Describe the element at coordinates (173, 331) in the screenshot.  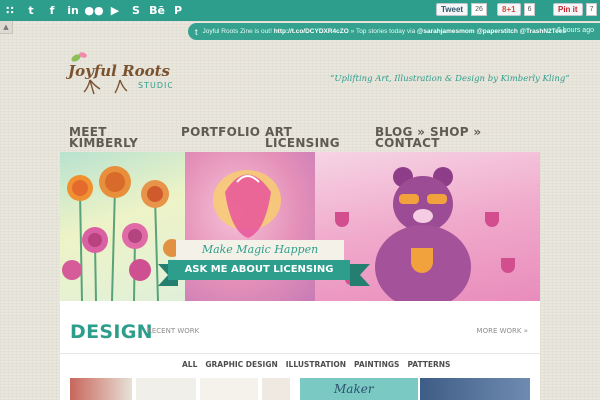
I see `section-subtitle: RECENT WORK` at that location.